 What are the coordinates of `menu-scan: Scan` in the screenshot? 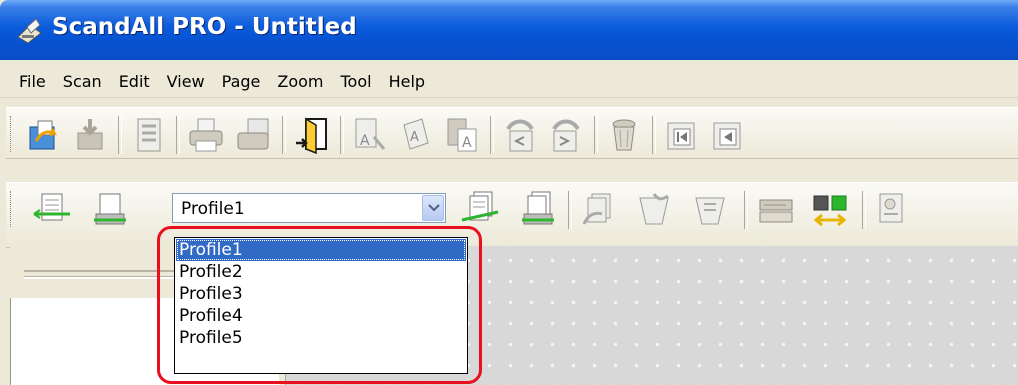 It's located at (82, 81).